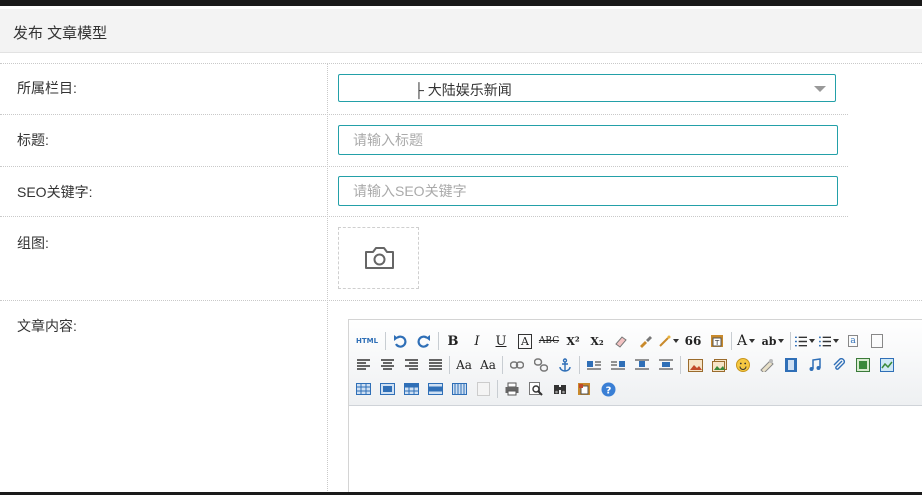  What do you see at coordinates (488, 365) in the screenshot?
I see `font-size-decrease-button: Aa` at bounding box center [488, 365].